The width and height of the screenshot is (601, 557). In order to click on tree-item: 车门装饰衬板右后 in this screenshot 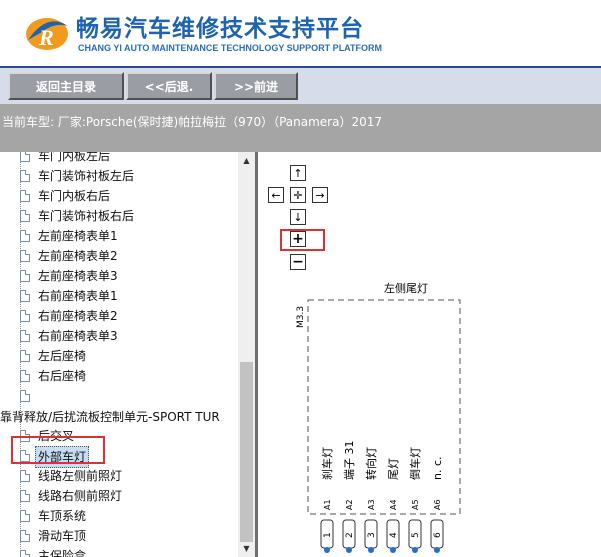, I will do `click(119, 216)`.